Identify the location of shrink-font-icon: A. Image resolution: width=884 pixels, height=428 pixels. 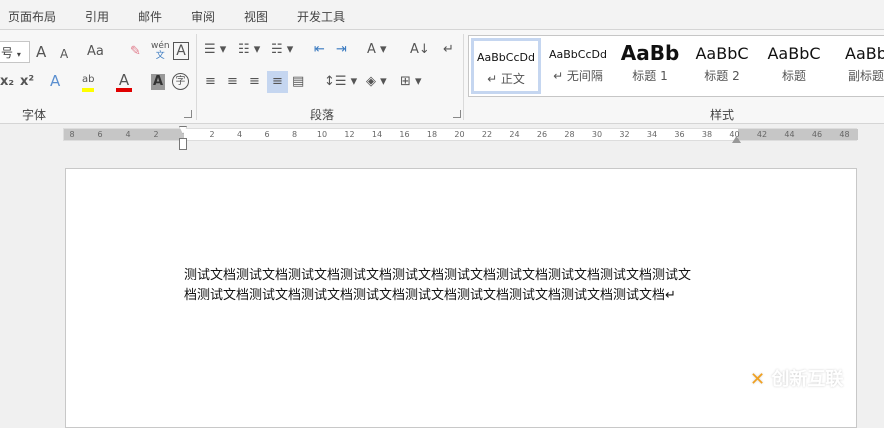
(64, 54).